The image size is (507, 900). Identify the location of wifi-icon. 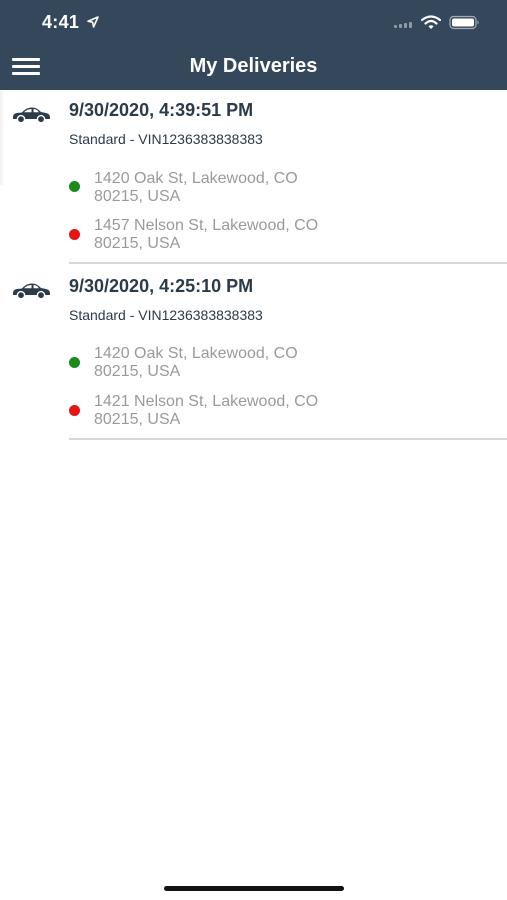
(431, 22).